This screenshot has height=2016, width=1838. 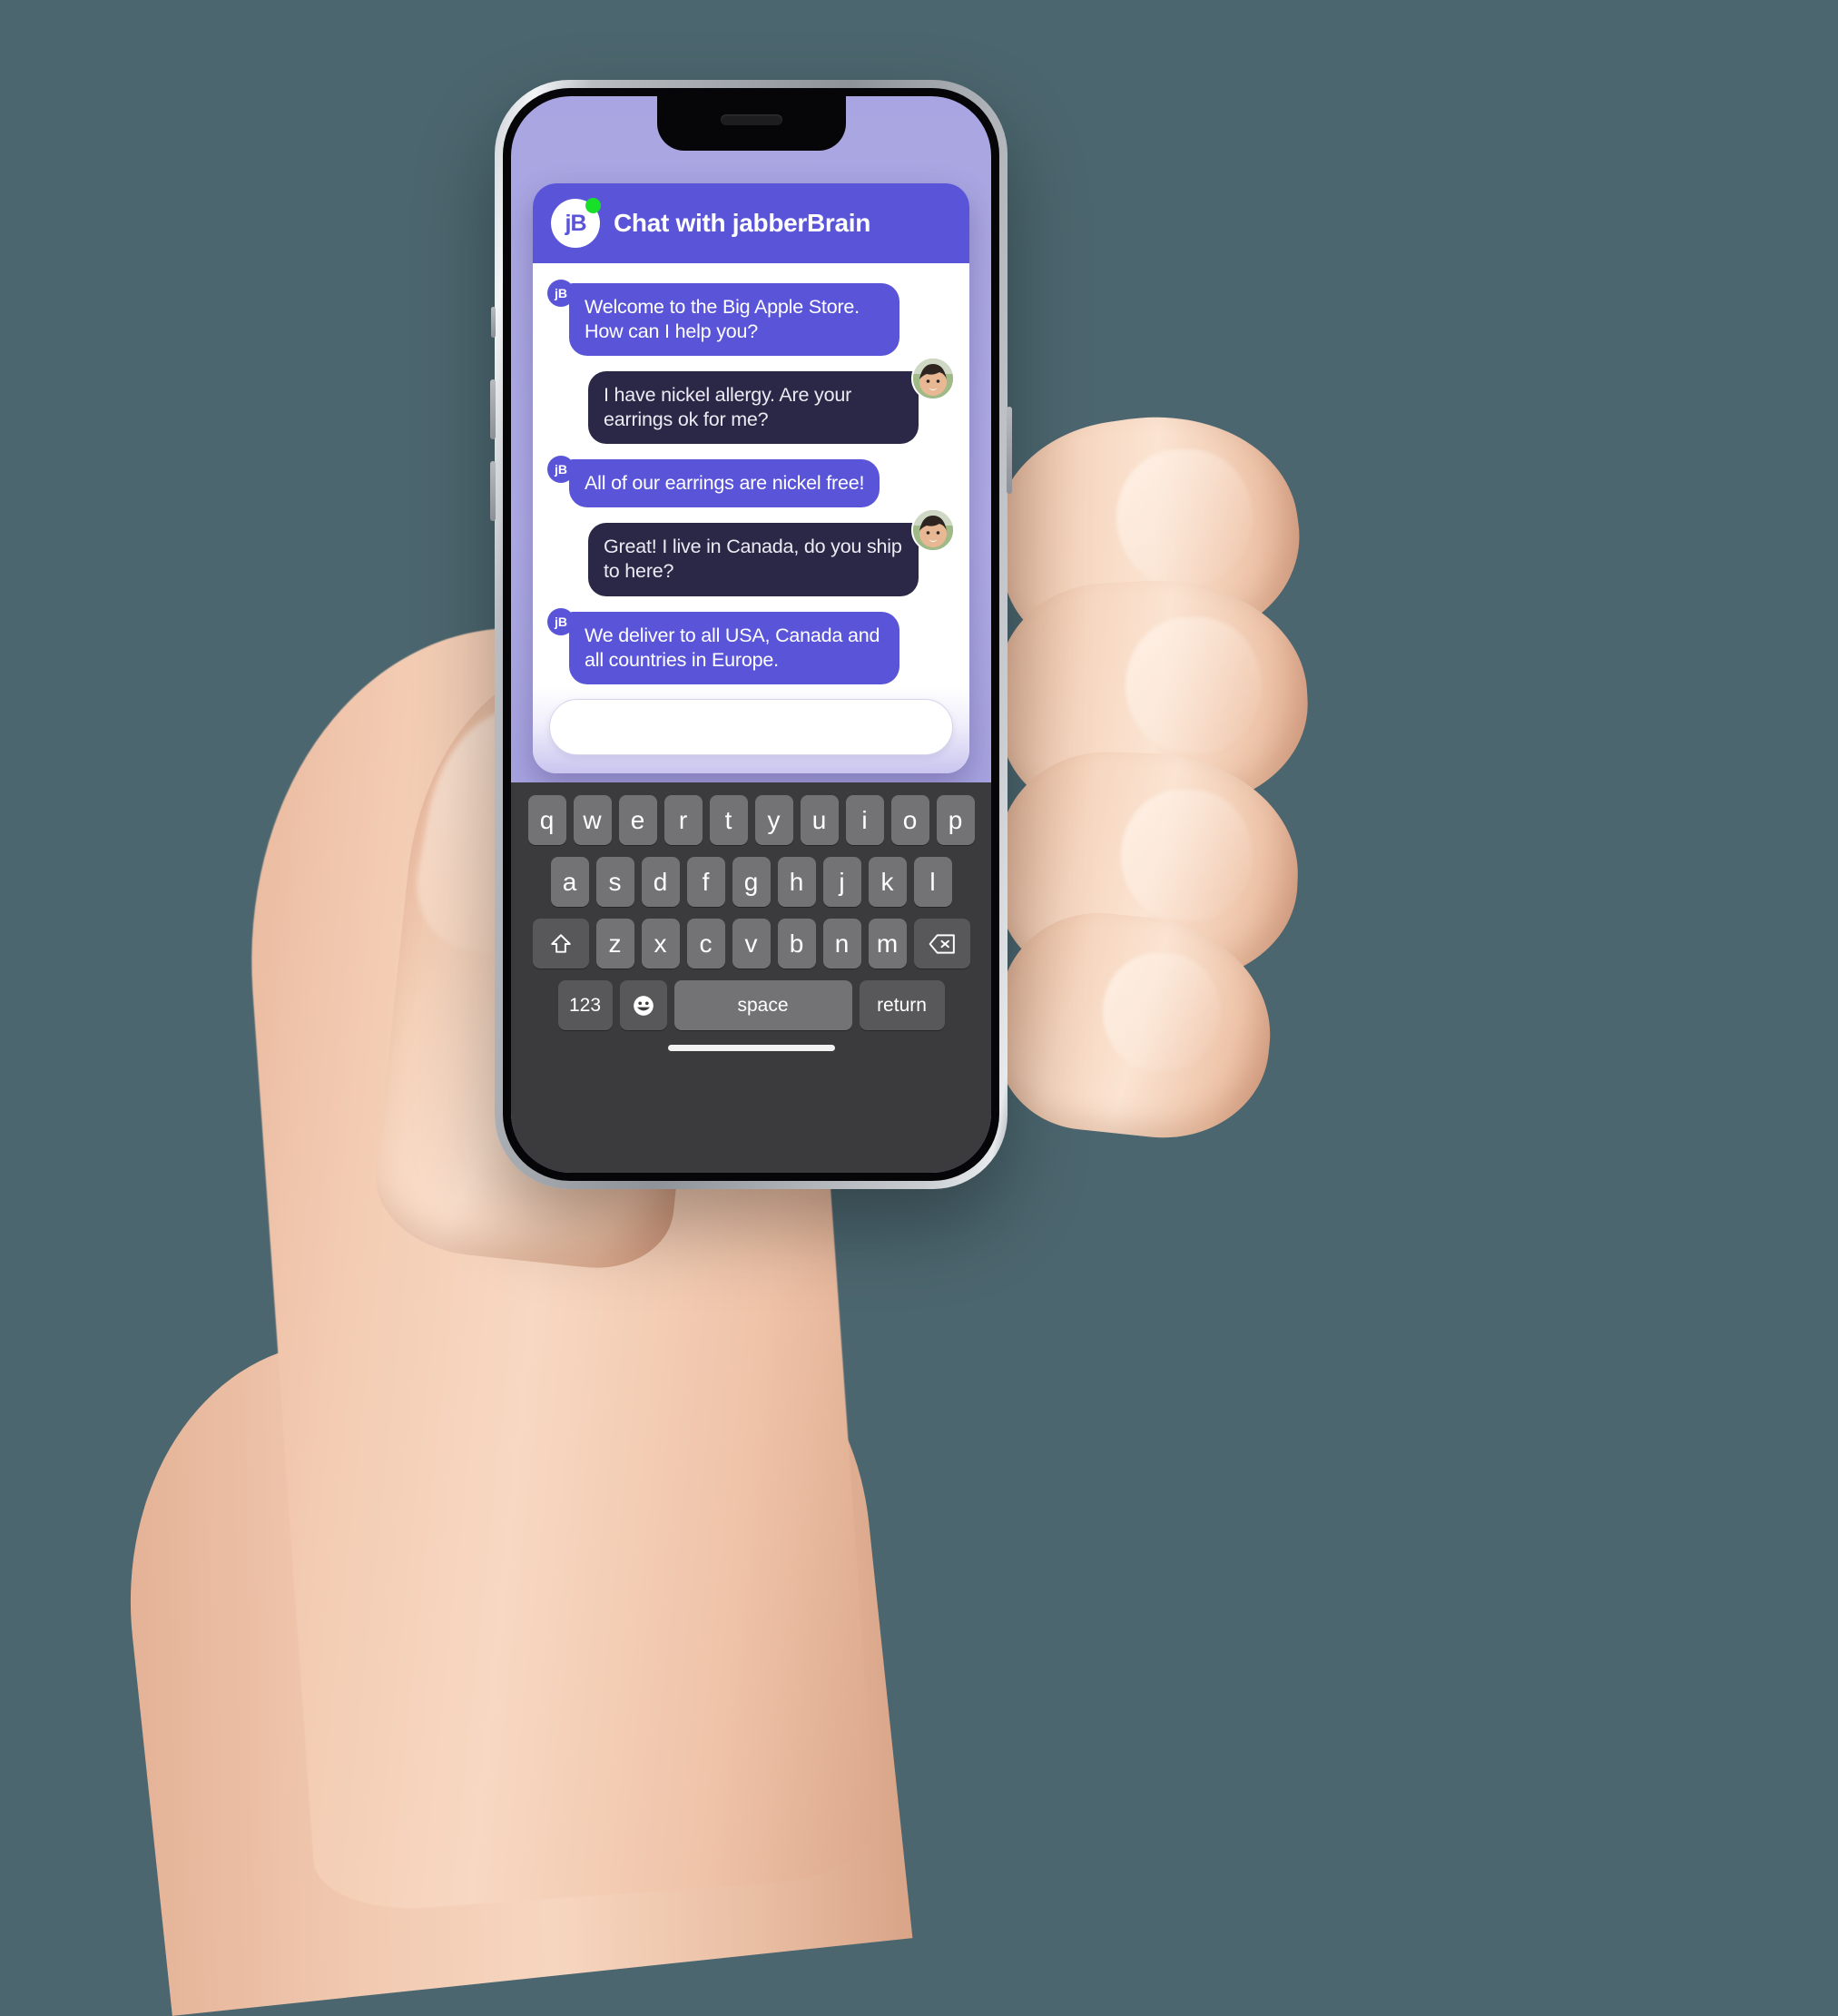 I want to click on volume-up-button, so click(x=493, y=409).